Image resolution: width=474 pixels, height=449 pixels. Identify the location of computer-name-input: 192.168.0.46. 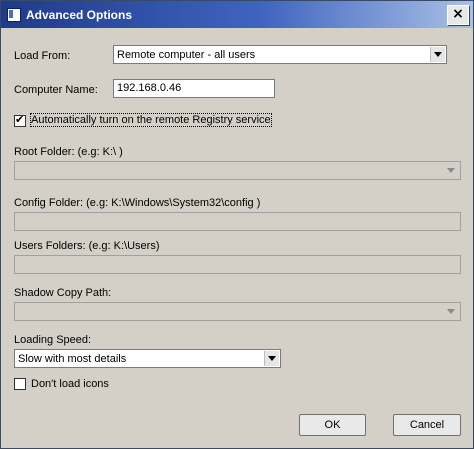
(194, 88).